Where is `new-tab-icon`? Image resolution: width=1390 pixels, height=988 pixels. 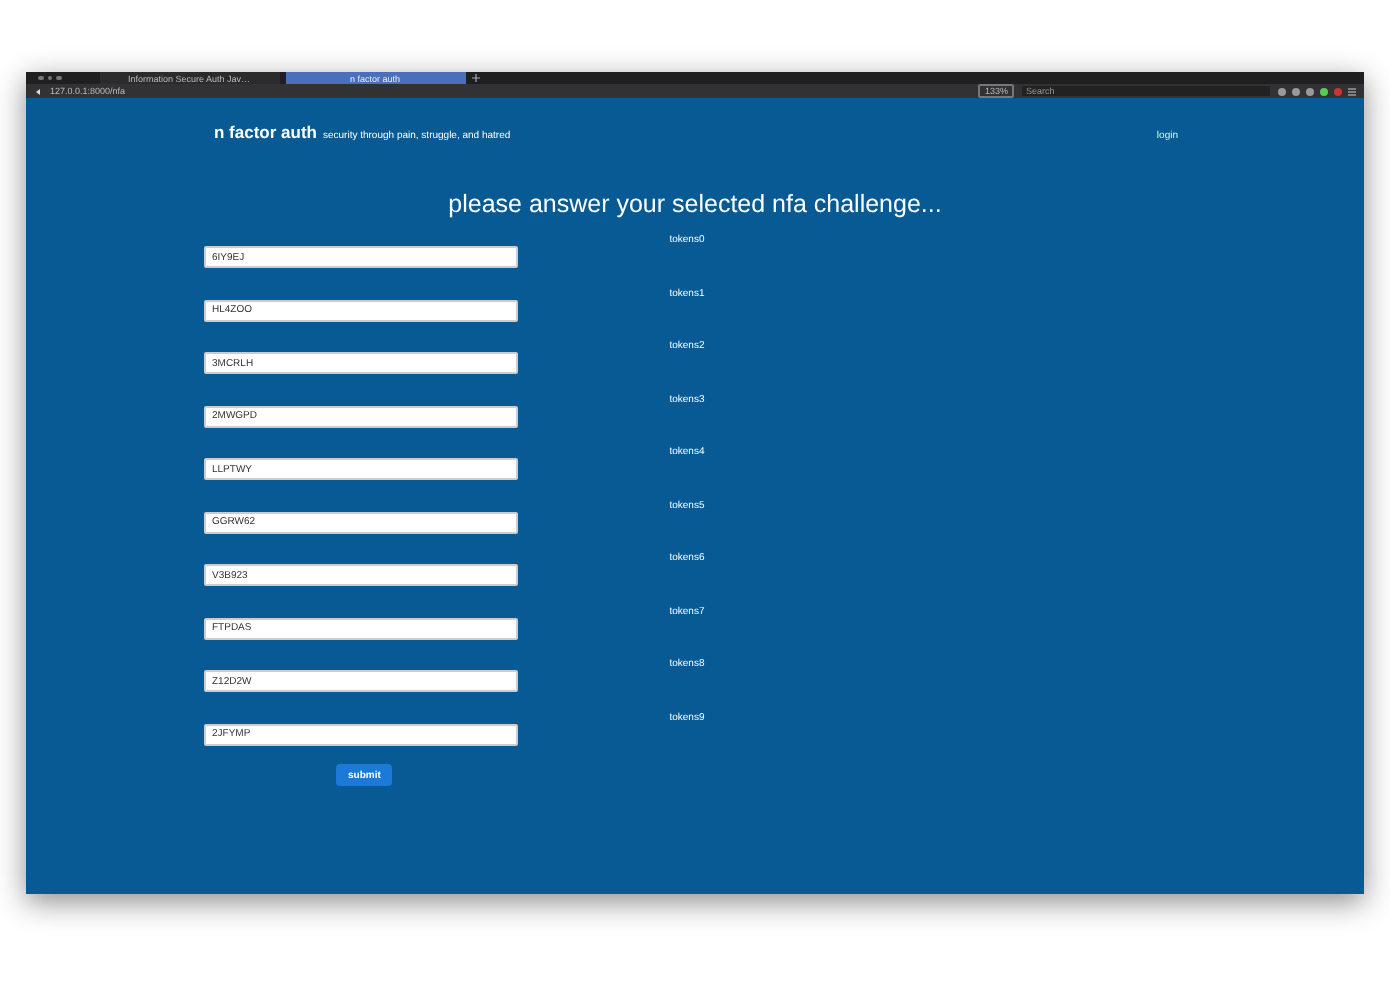
new-tab-icon is located at coordinates (475, 78).